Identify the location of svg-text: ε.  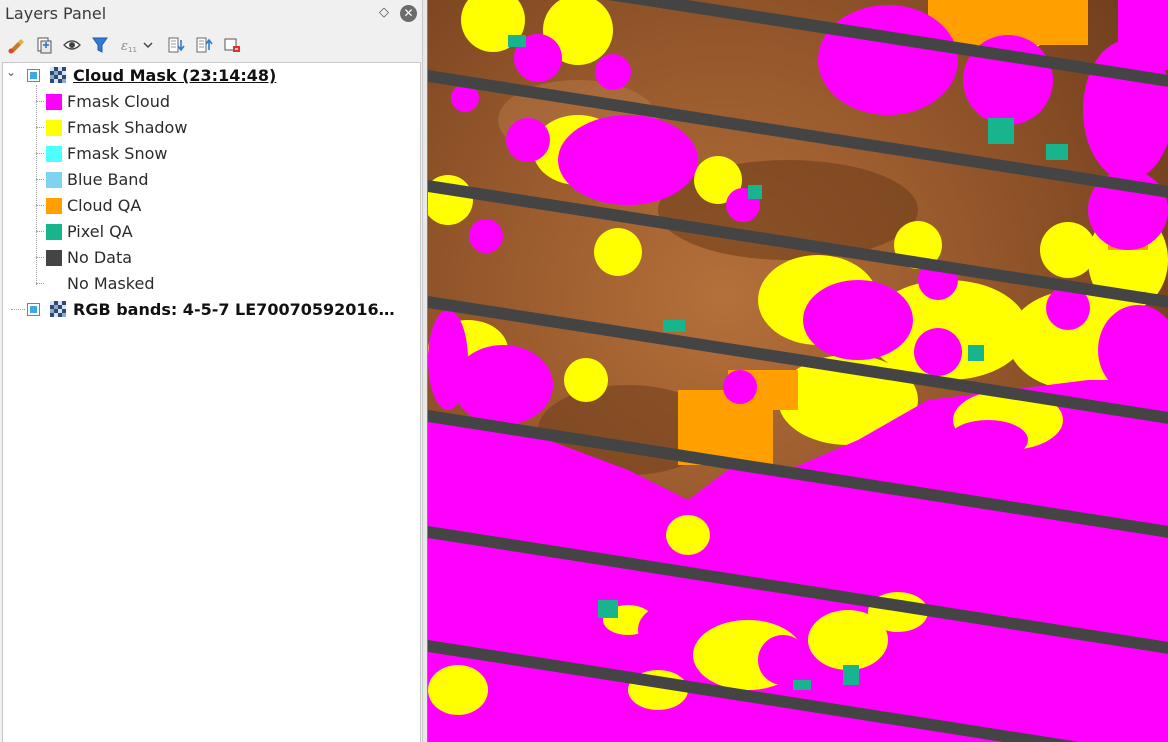
(124, 46).